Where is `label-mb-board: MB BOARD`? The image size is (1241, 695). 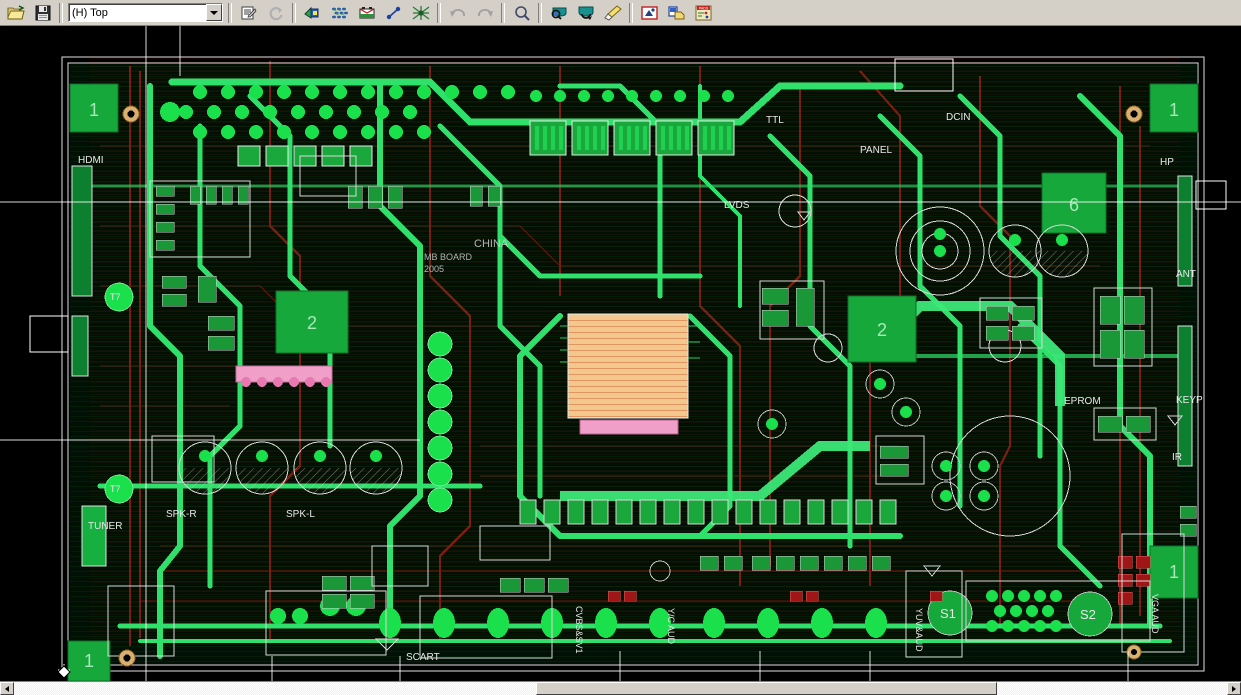
label-mb-board: MB BOARD is located at coordinates (448, 257).